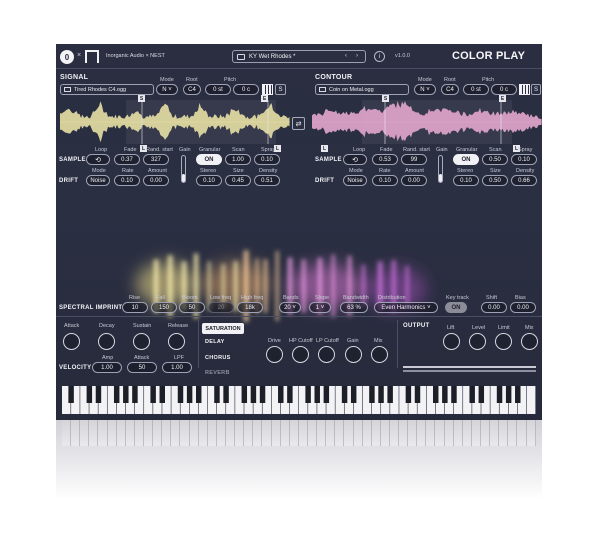 The width and height of the screenshot is (600, 543). I want to click on slope-select: 1 ˅, so click(320, 307).